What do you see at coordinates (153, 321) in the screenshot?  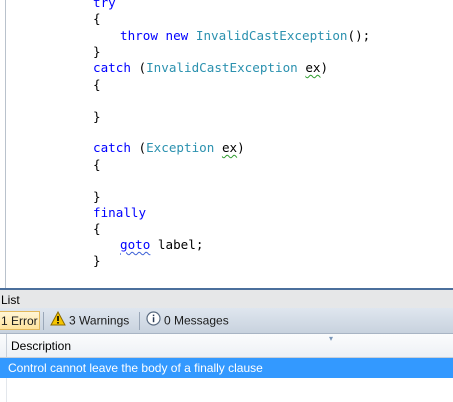 I see `info-icon` at bounding box center [153, 321].